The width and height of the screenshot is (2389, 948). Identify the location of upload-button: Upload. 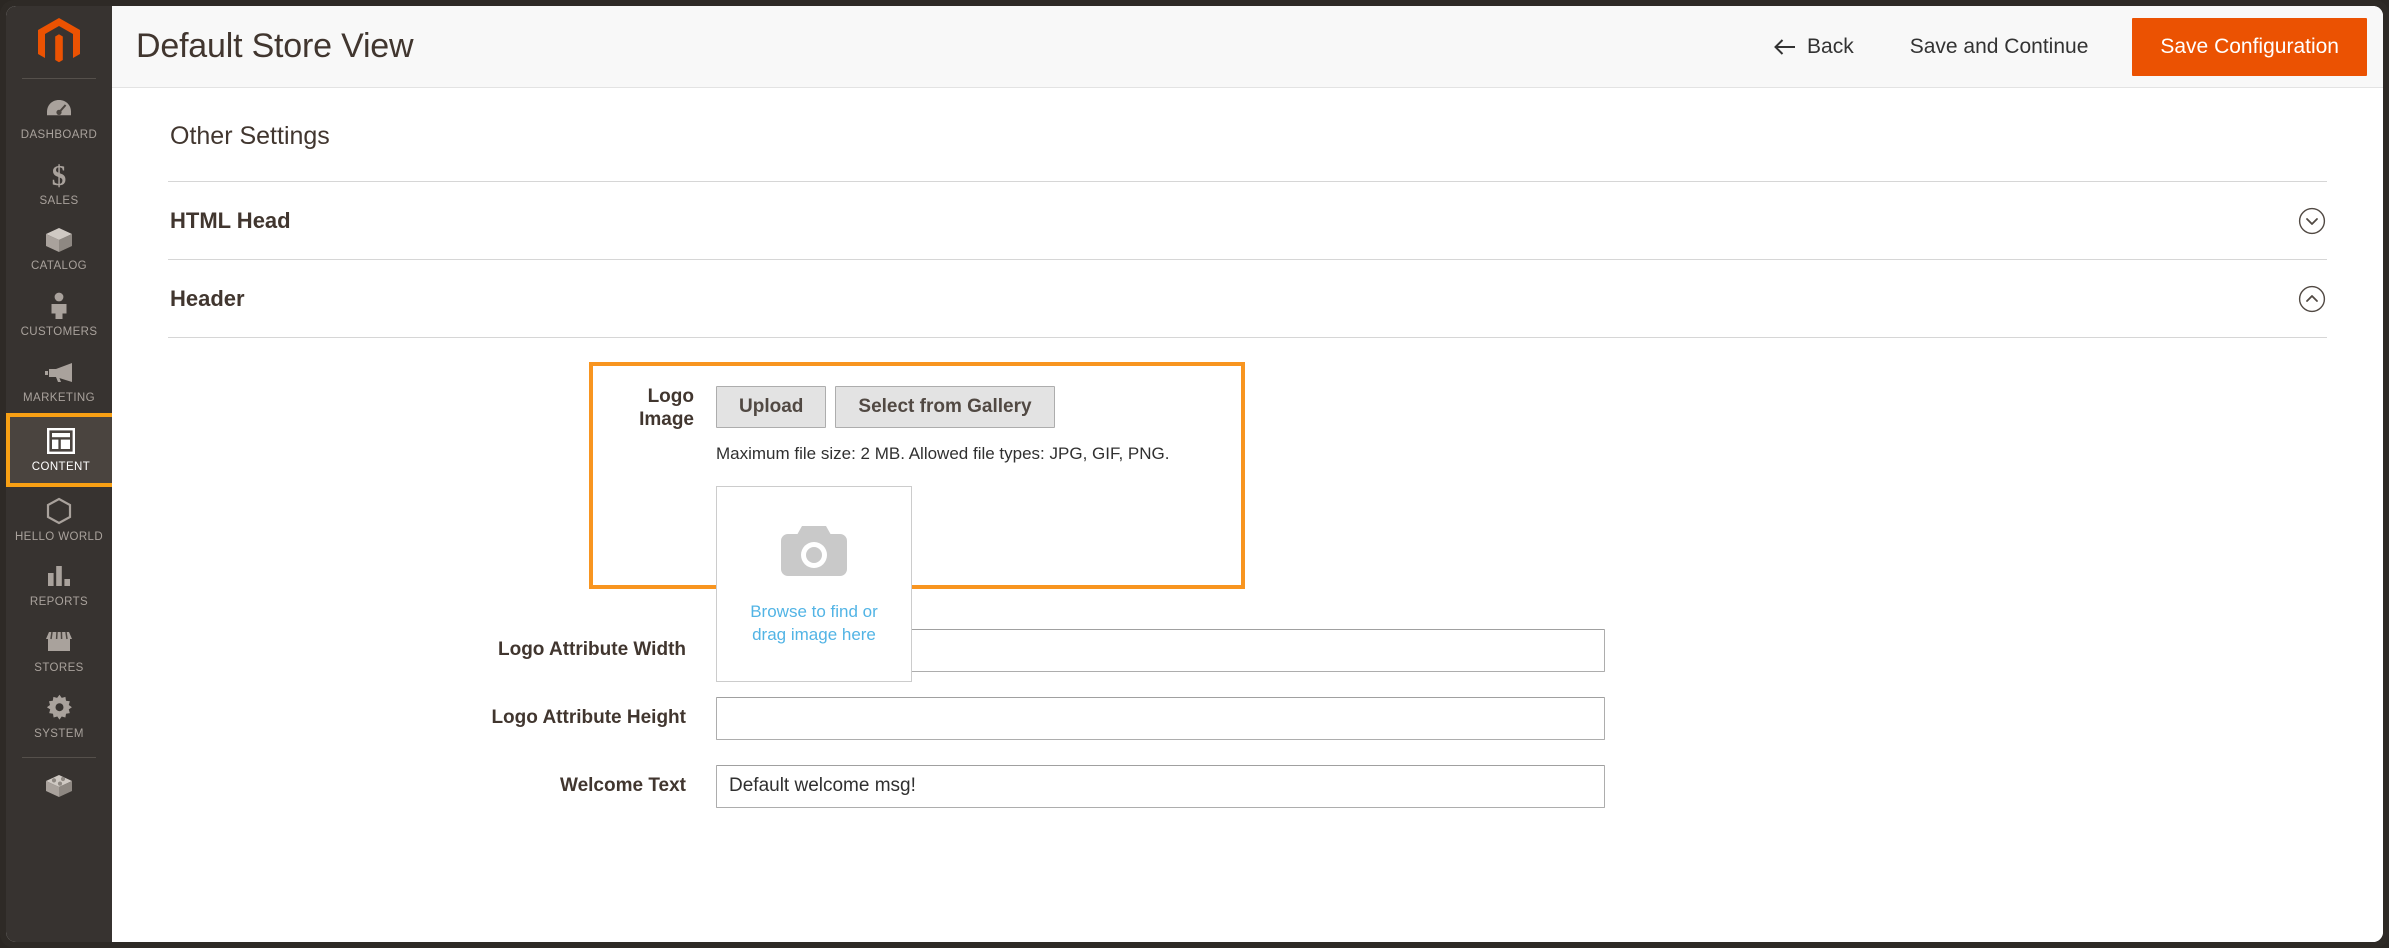
(771, 407).